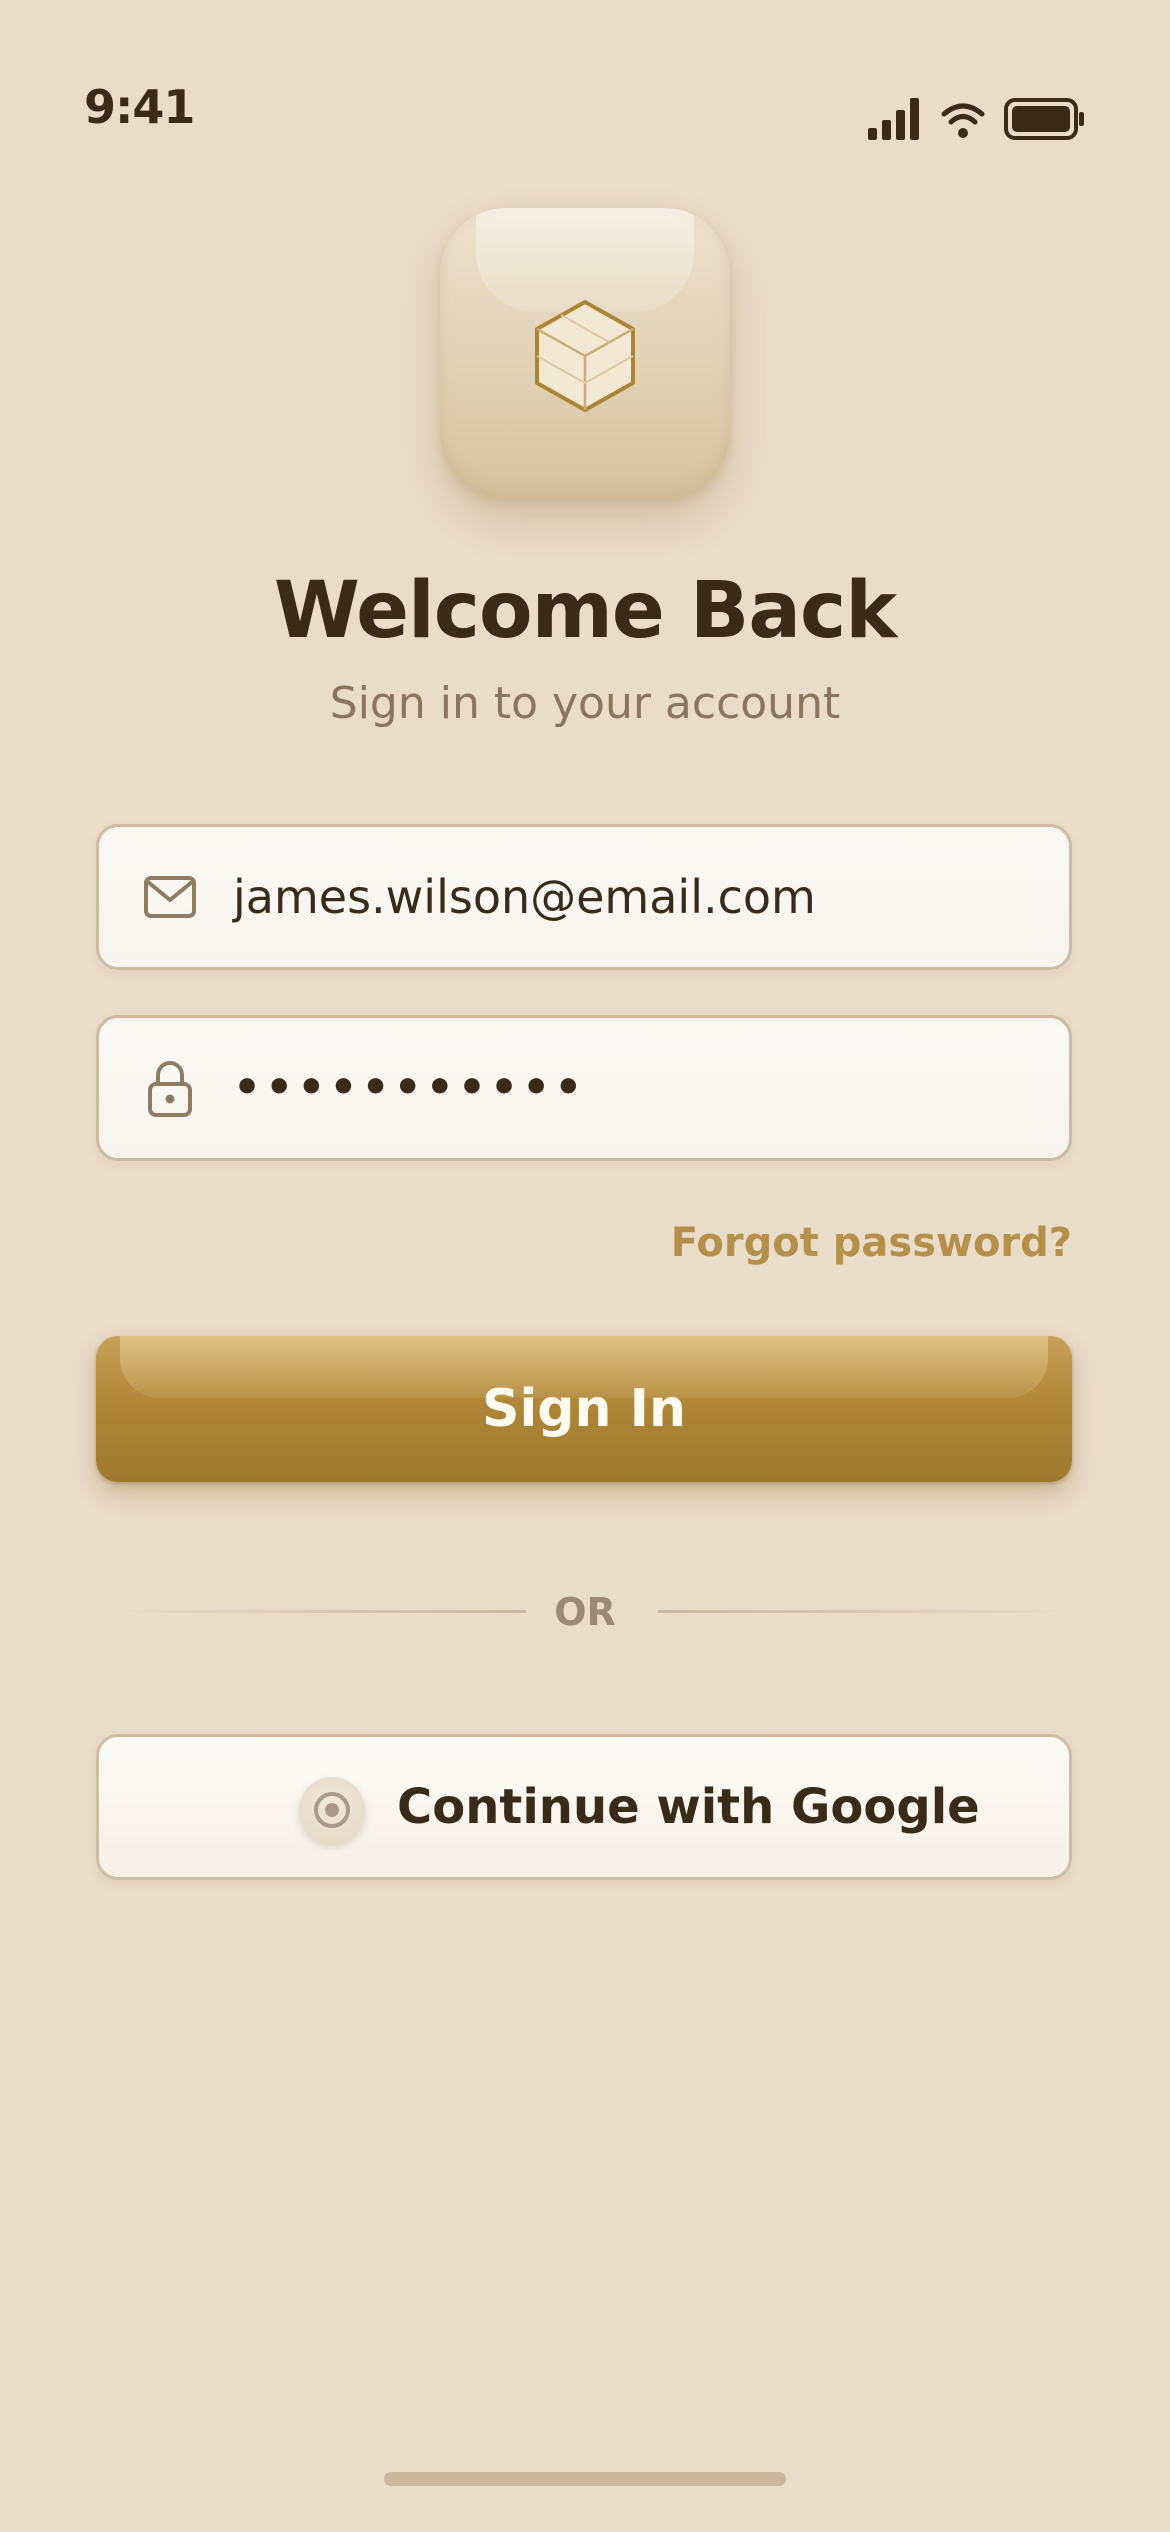  I want to click on google-icon, so click(332, 1810).